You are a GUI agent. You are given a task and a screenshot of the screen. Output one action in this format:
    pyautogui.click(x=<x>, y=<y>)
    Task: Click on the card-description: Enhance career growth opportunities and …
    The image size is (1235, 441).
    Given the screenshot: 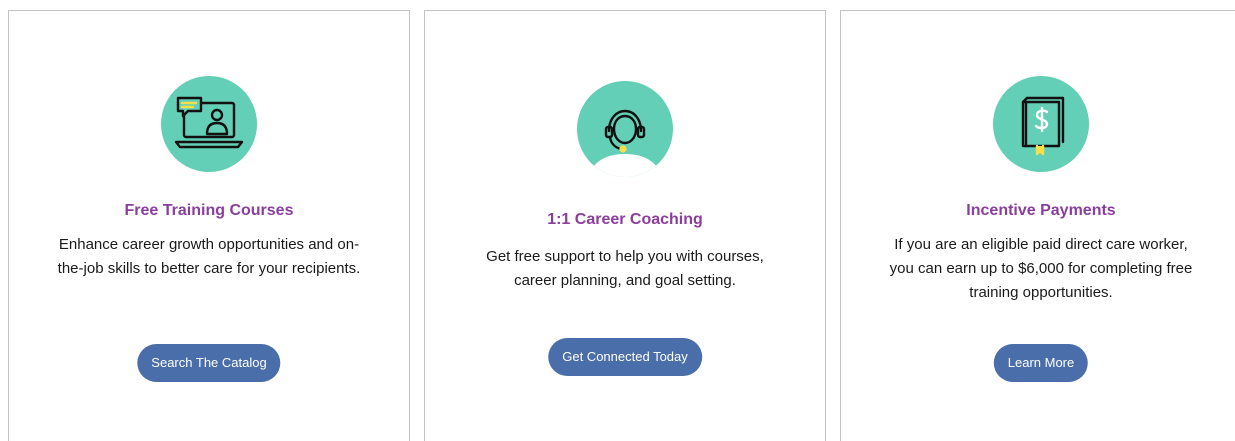 What is the action you would take?
    pyautogui.click(x=209, y=256)
    